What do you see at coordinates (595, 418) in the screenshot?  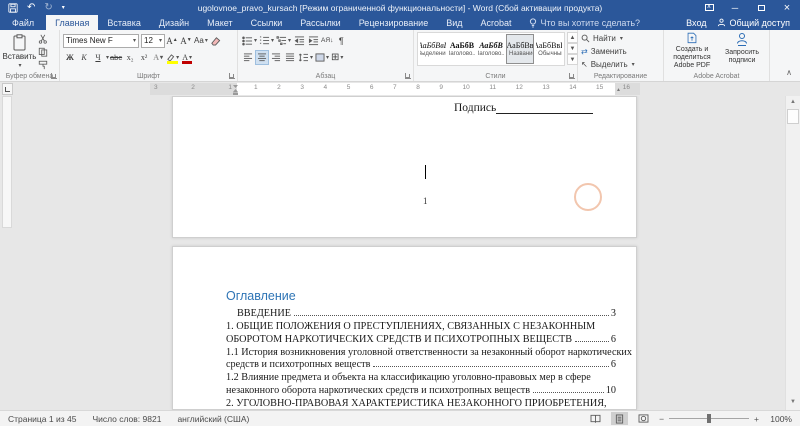 I see `read-mode-button` at bounding box center [595, 418].